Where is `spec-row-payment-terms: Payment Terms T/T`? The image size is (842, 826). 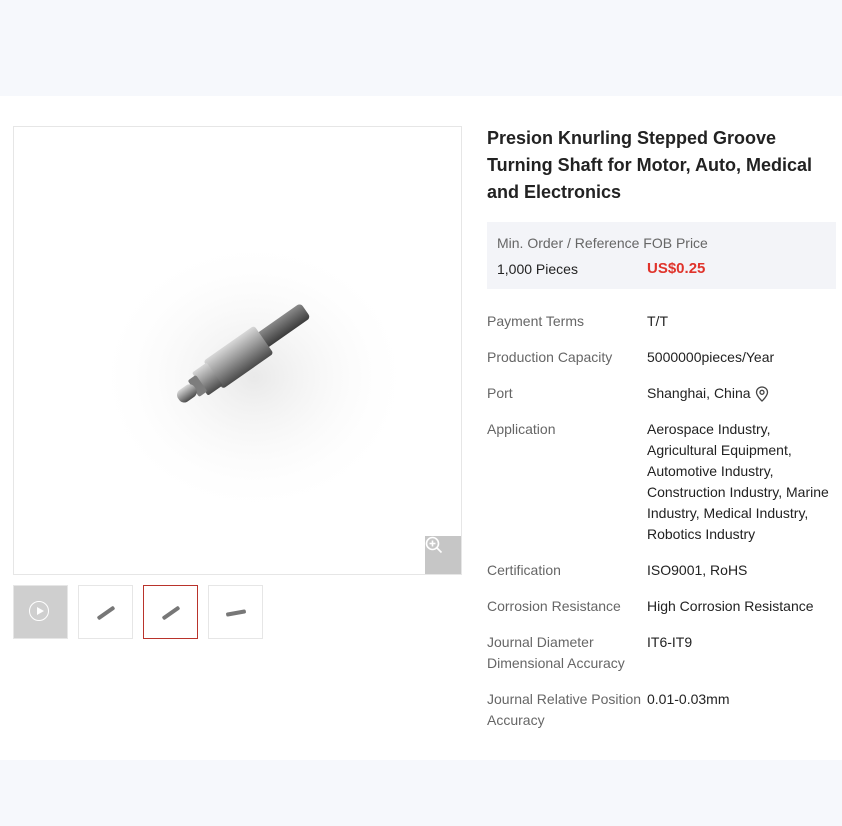
spec-row-payment-terms: Payment Terms T/T is located at coordinates (662, 321).